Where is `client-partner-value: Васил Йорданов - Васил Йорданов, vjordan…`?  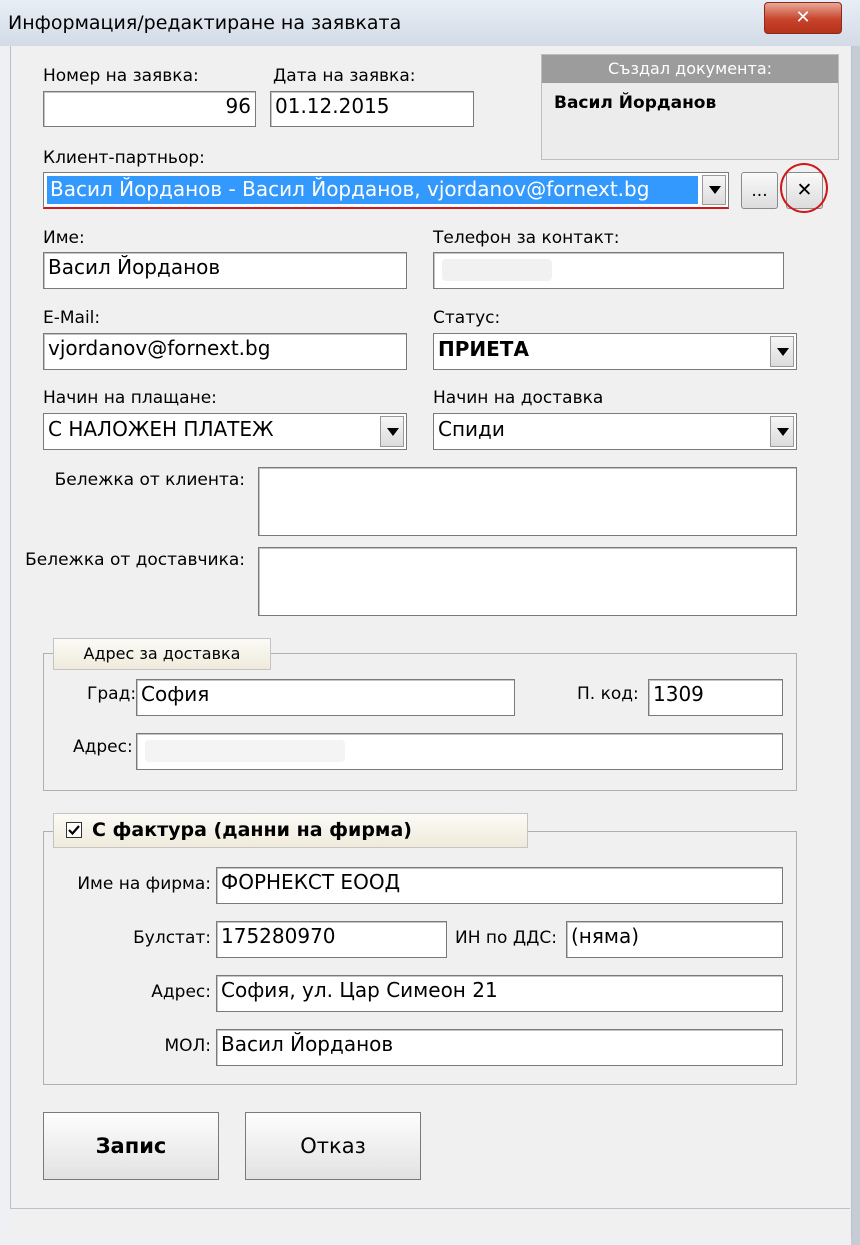
client-partner-value: Васил Йорданов - Васил Йорданов, vjordan… is located at coordinates (350, 189).